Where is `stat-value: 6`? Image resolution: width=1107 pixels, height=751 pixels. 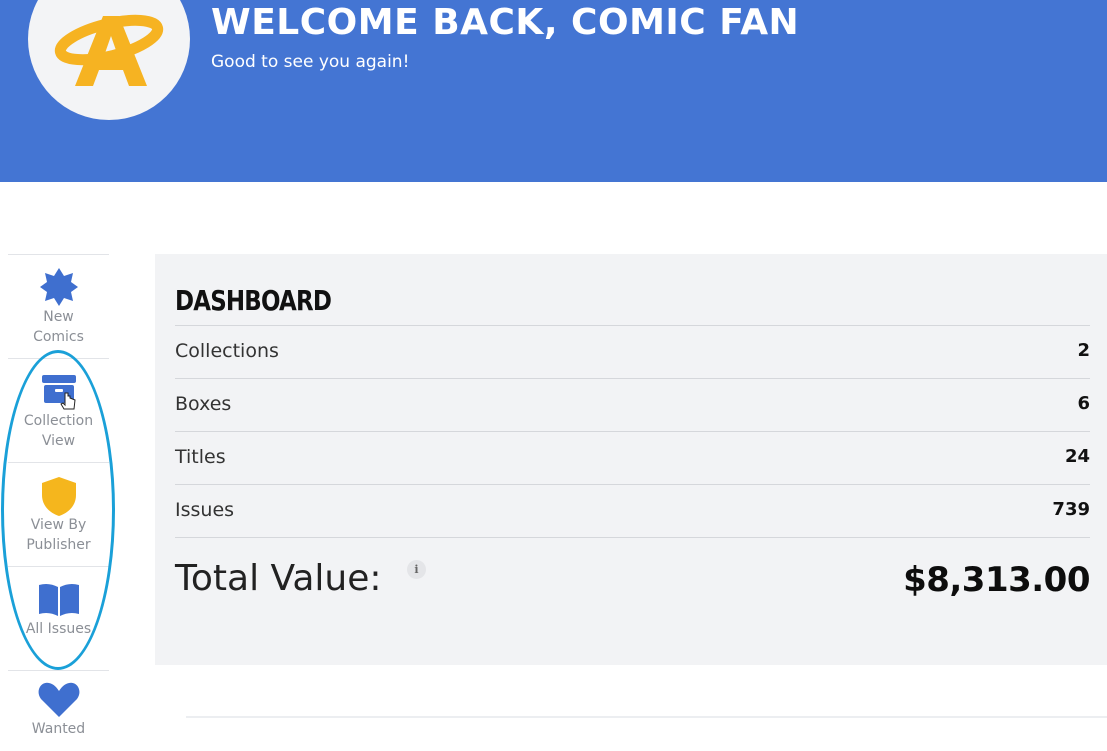
stat-value: 6 is located at coordinates (1083, 403).